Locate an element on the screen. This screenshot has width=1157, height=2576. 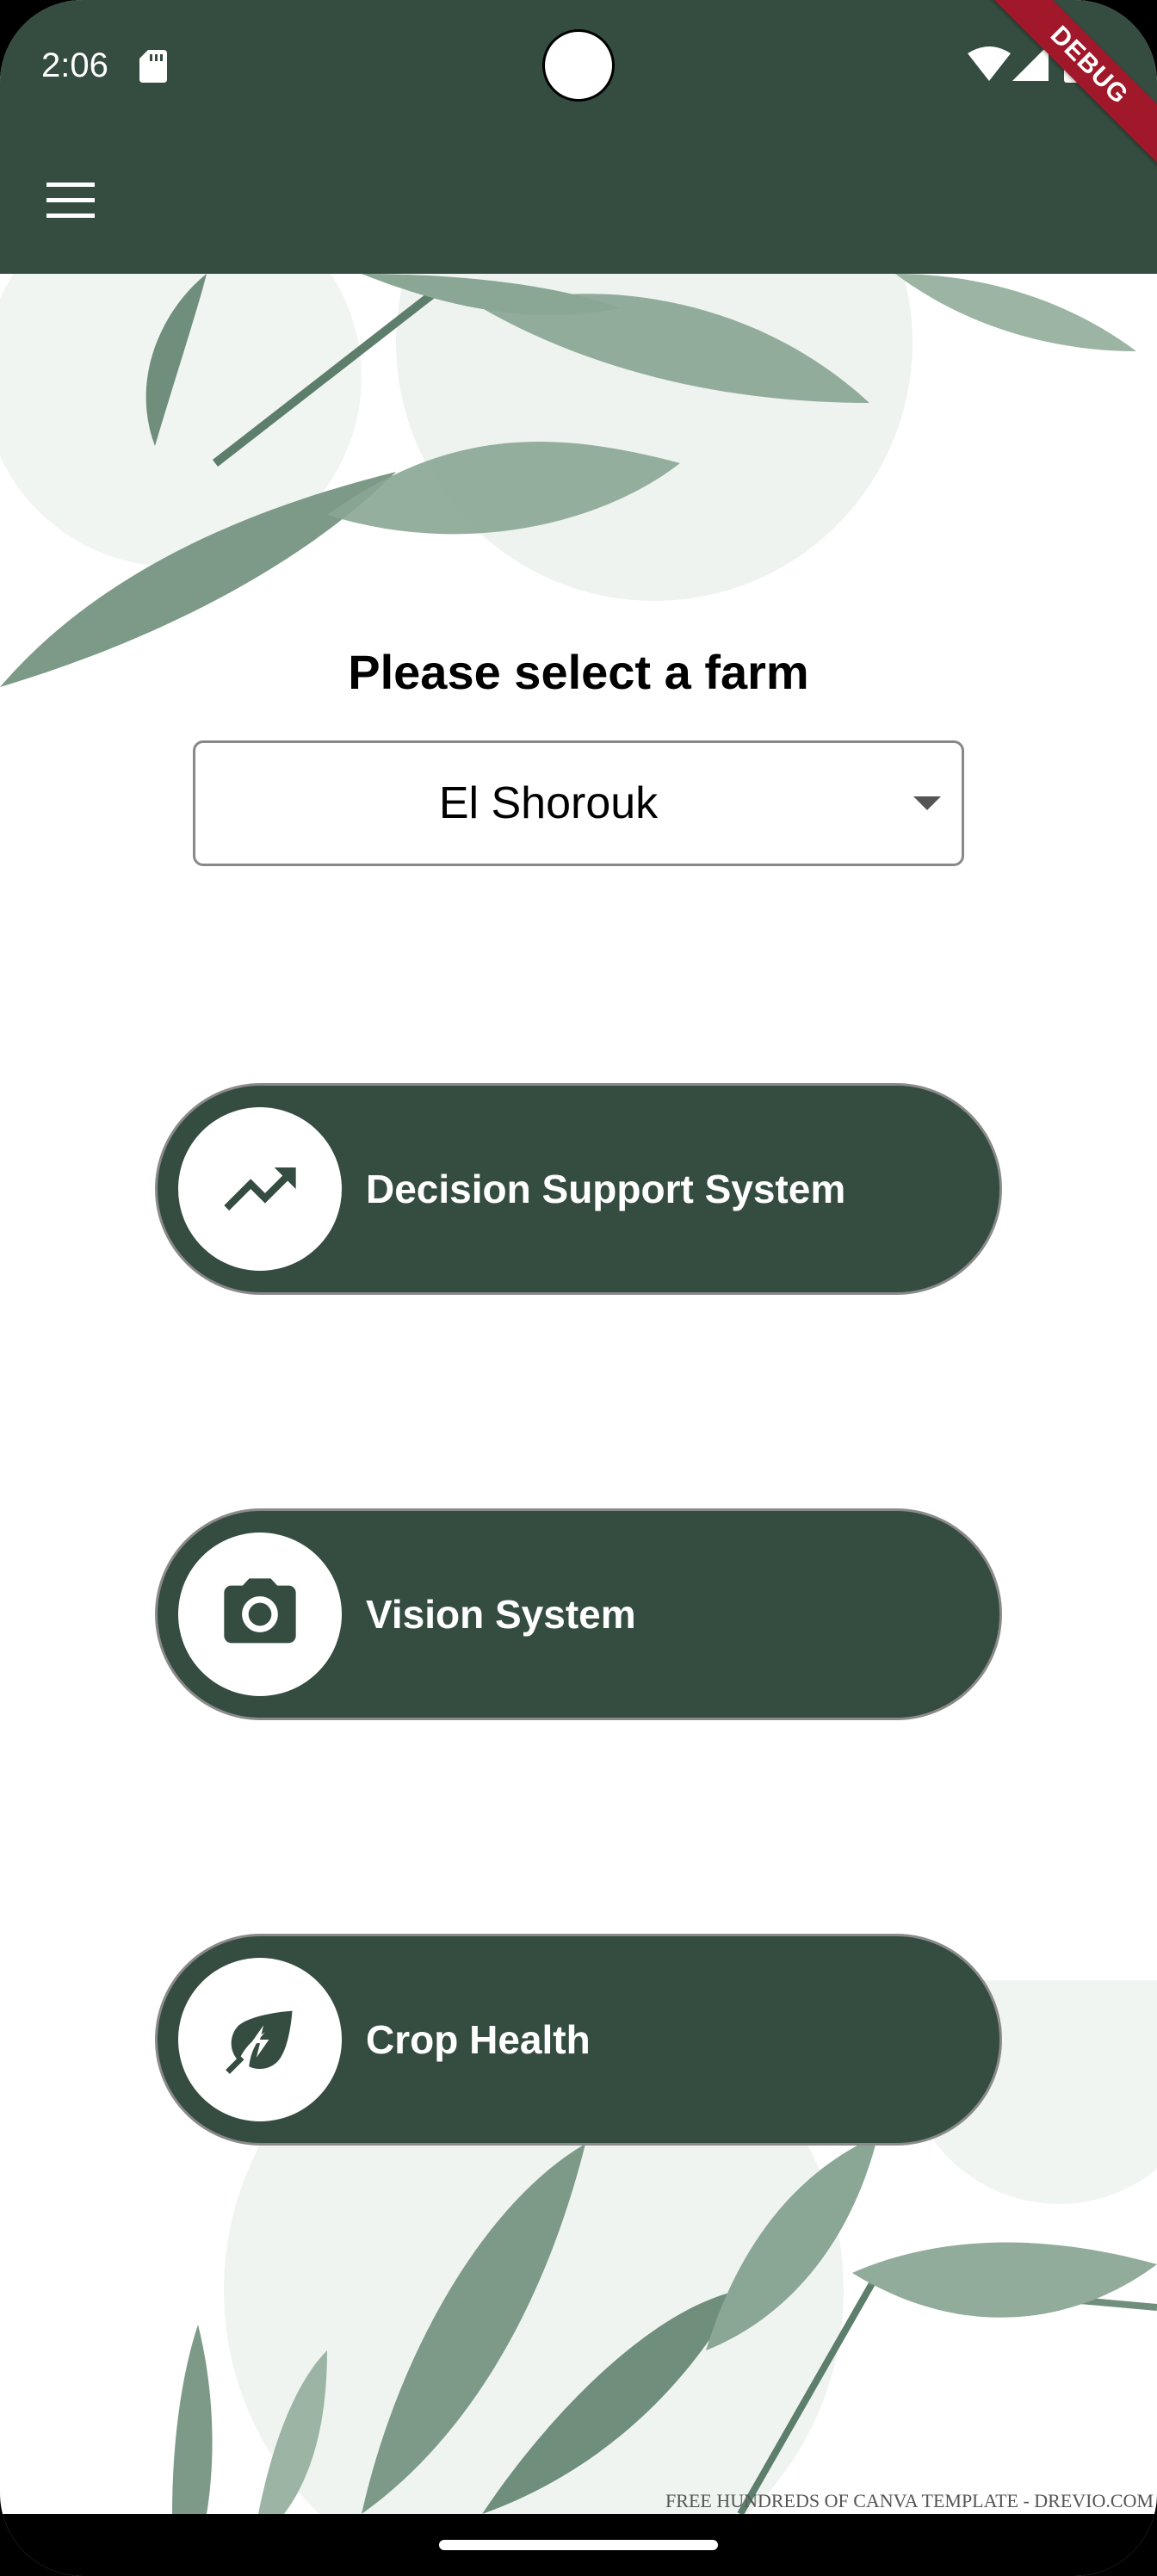
farm-dropdown-value: El Shorouk is located at coordinates (548, 803).